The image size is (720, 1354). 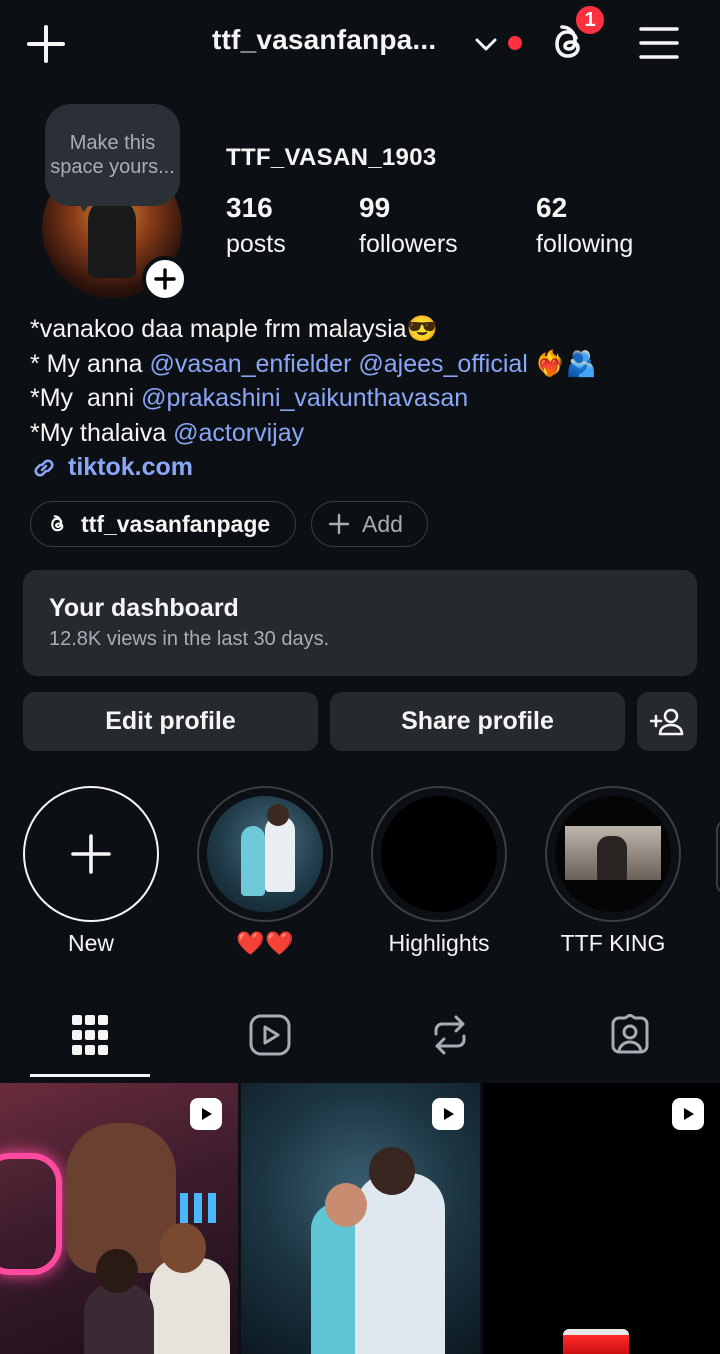 What do you see at coordinates (375, 207) in the screenshot?
I see `stat-value: 99` at bounding box center [375, 207].